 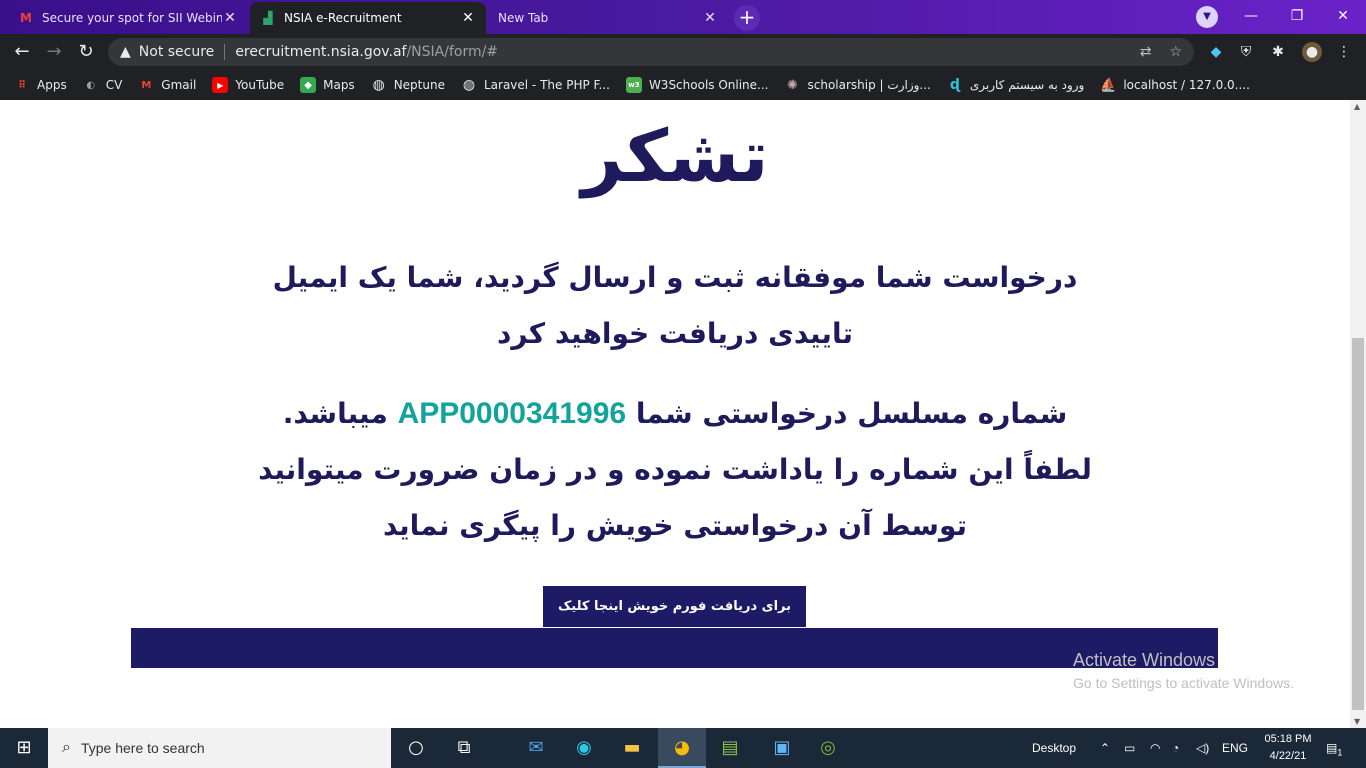 I want to click on notepad-app-icon: ▤, so click(x=730, y=748).